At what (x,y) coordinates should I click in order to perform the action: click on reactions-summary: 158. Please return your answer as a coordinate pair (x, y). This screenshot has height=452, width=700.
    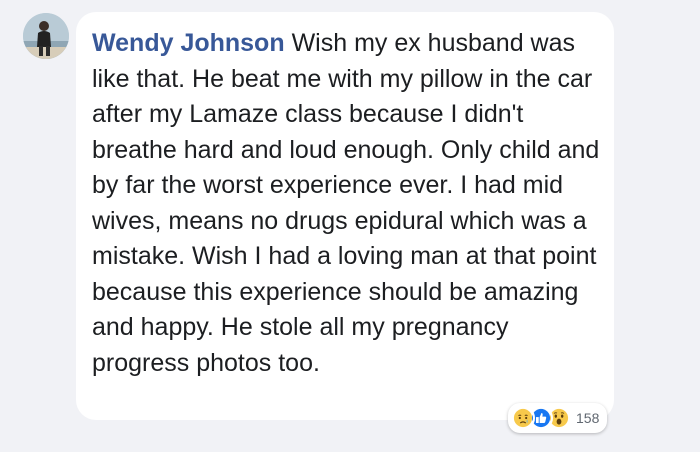
    Looking at the image, I should click on (558, 418).